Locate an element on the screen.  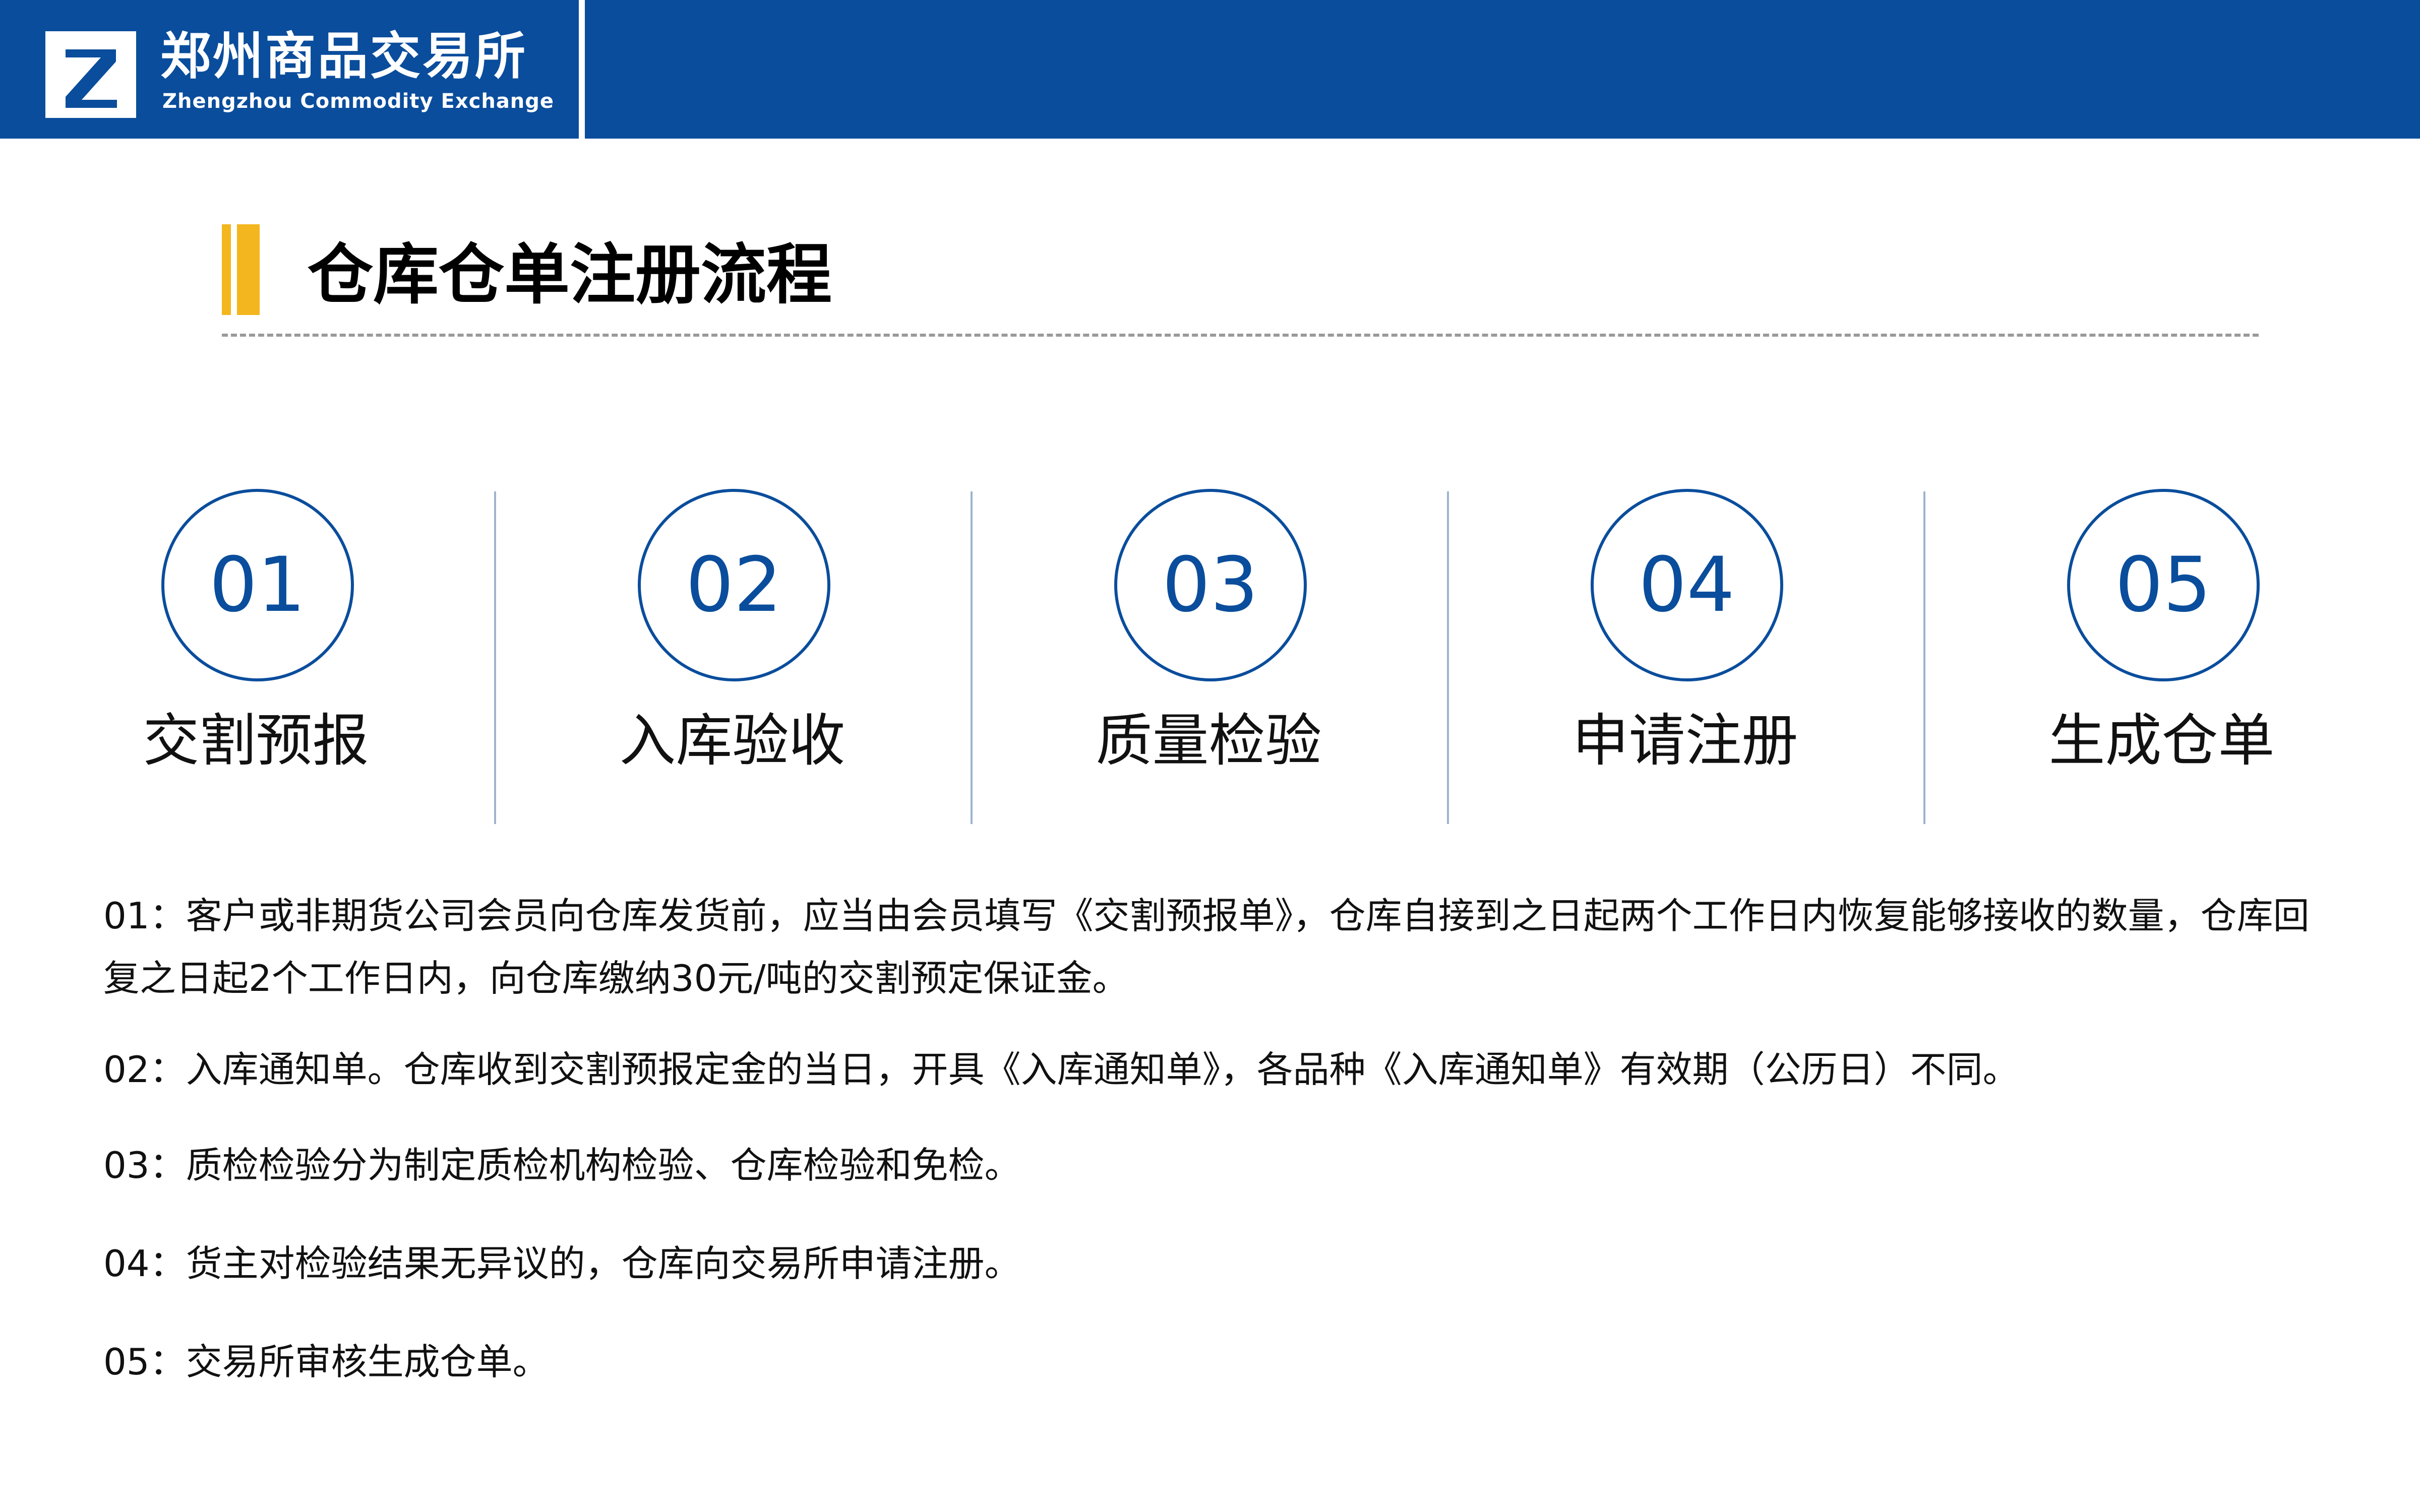
step-2: 02 入库验收 is located at coordinates (732, 640).